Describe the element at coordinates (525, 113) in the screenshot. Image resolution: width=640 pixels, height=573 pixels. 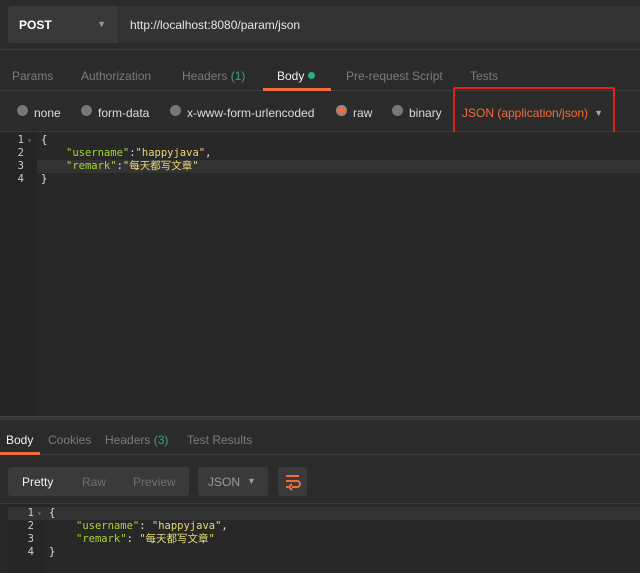
I see `content-type-label: JSON (application/json)` at that location.